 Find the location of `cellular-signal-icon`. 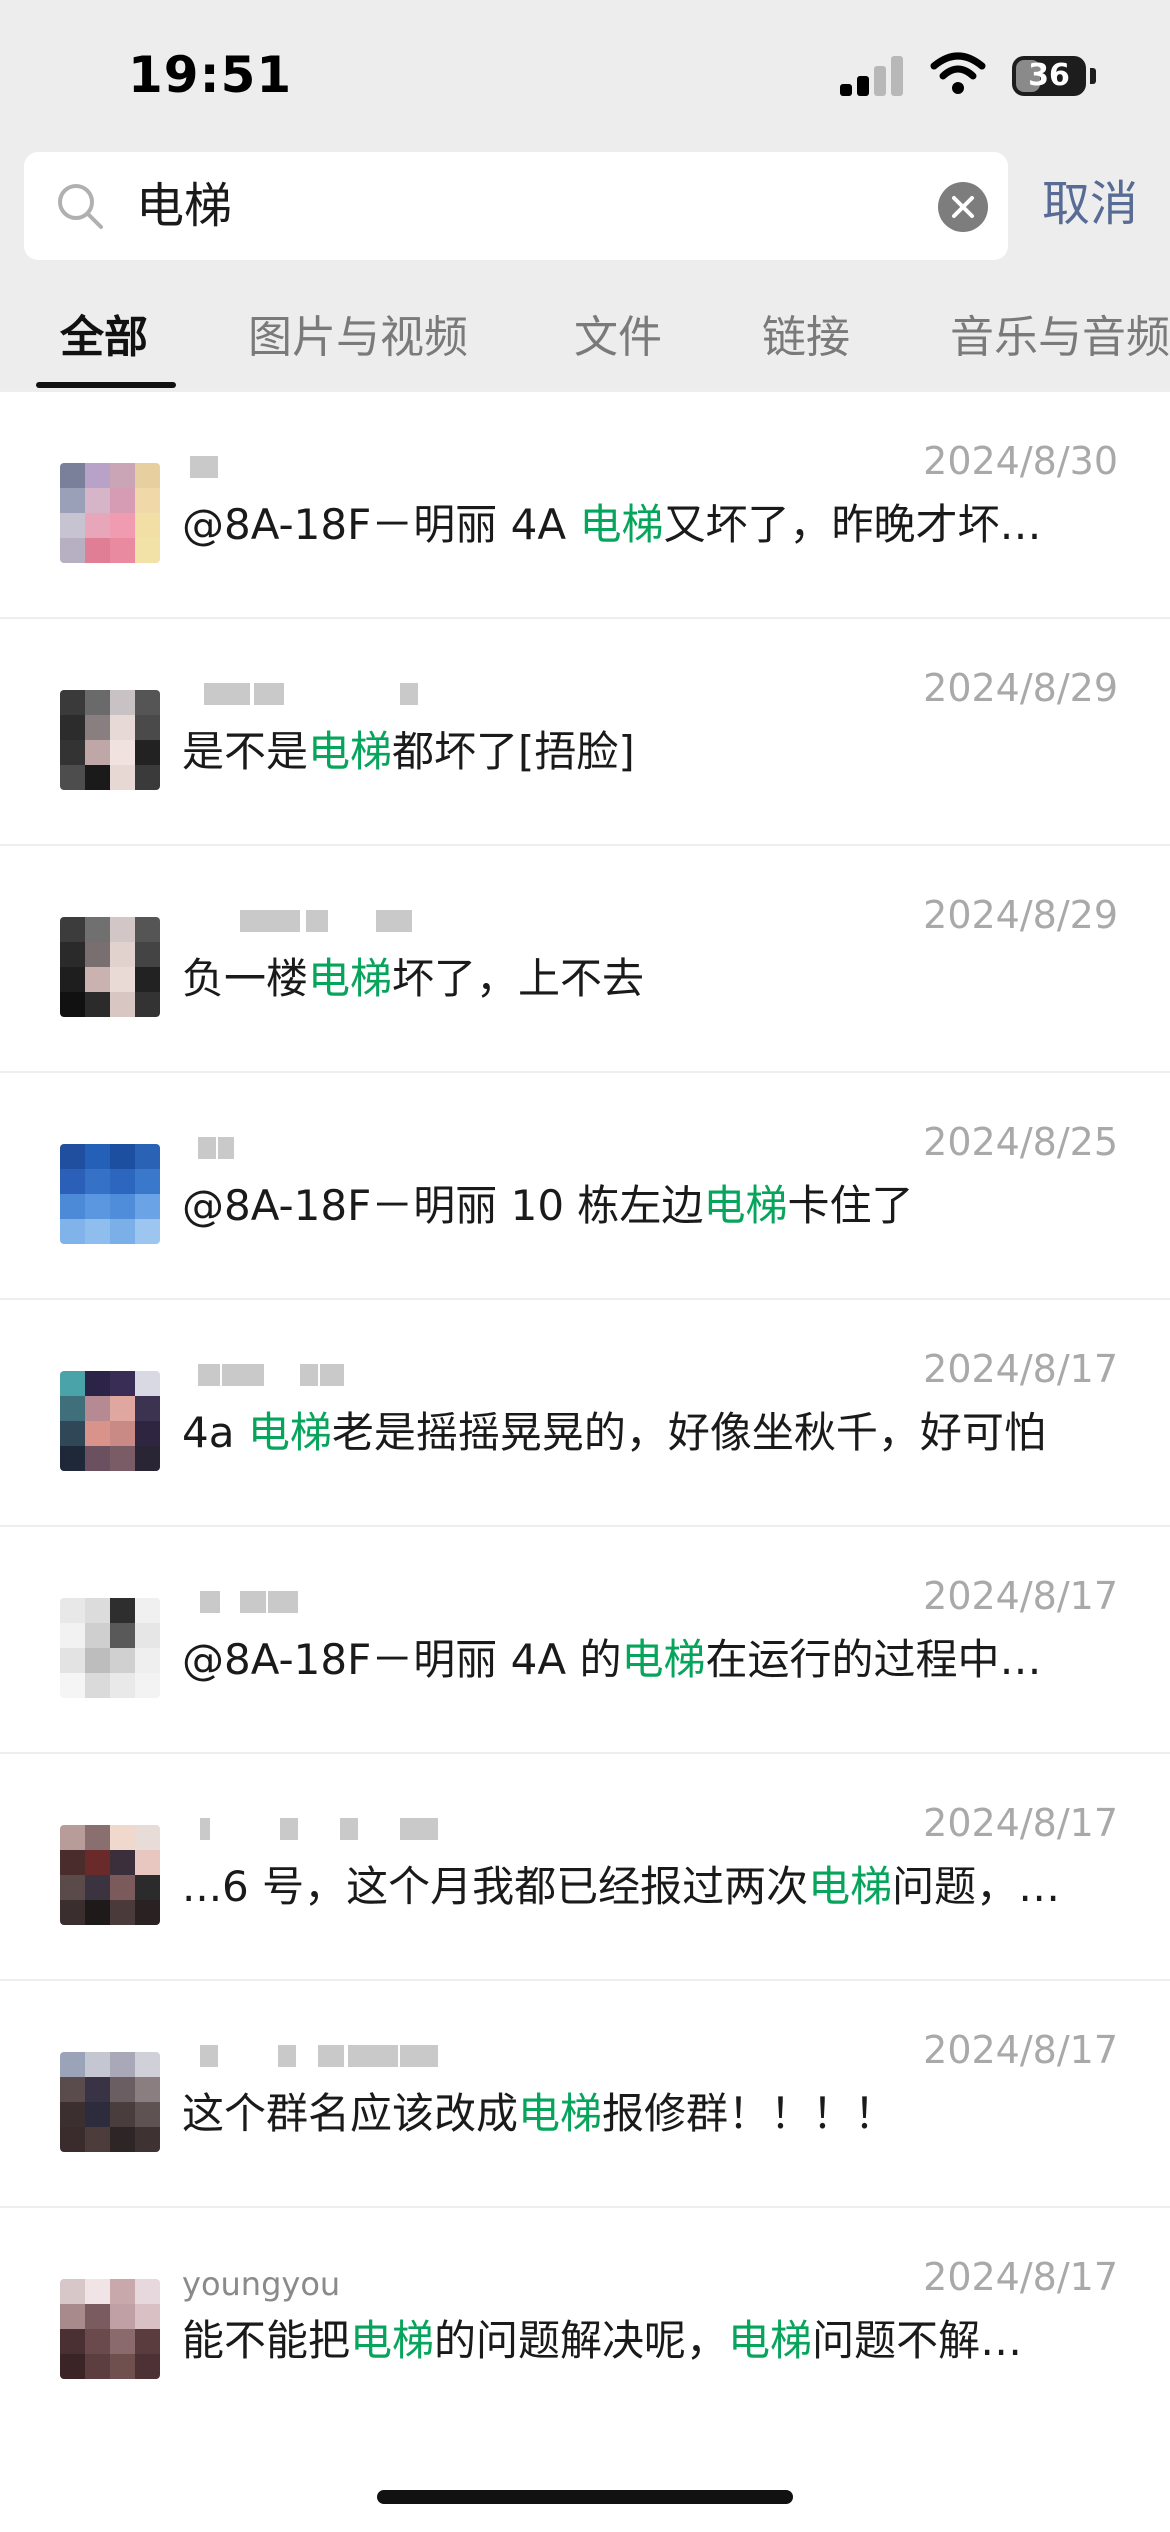

cellular-signal-icon is located at coordinates (873, 76).